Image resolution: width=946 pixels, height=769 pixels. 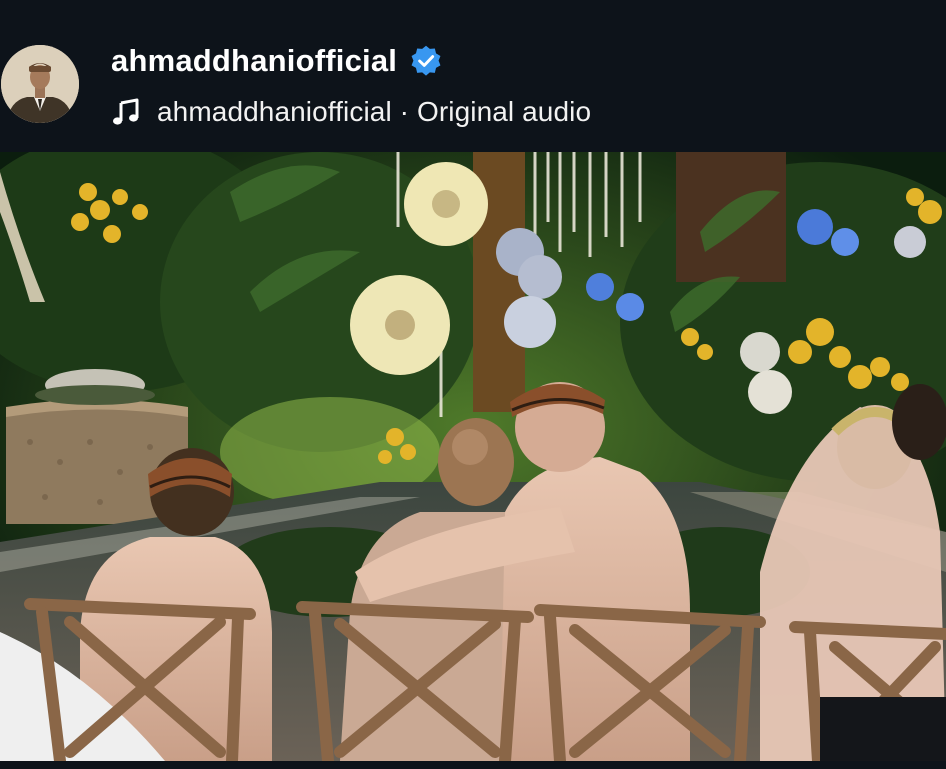 What do you see at coordinates (426, 60) in the screenshot?
I see `verified-badge-icon` at bounding box center [426, 60].